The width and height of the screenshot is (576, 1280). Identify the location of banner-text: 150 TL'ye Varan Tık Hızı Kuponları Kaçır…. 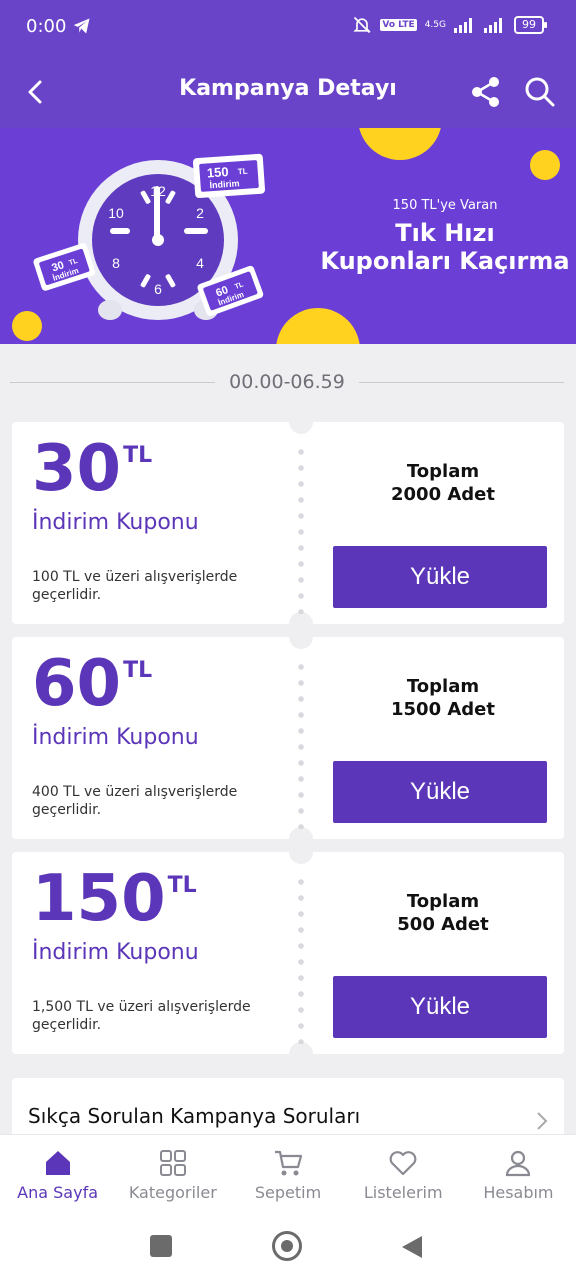
(445, 236).